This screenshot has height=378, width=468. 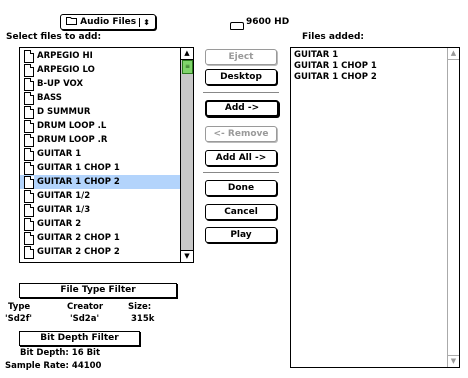 I want to click on file-name: GUITAR 1/2, so click(x=64, y=196).